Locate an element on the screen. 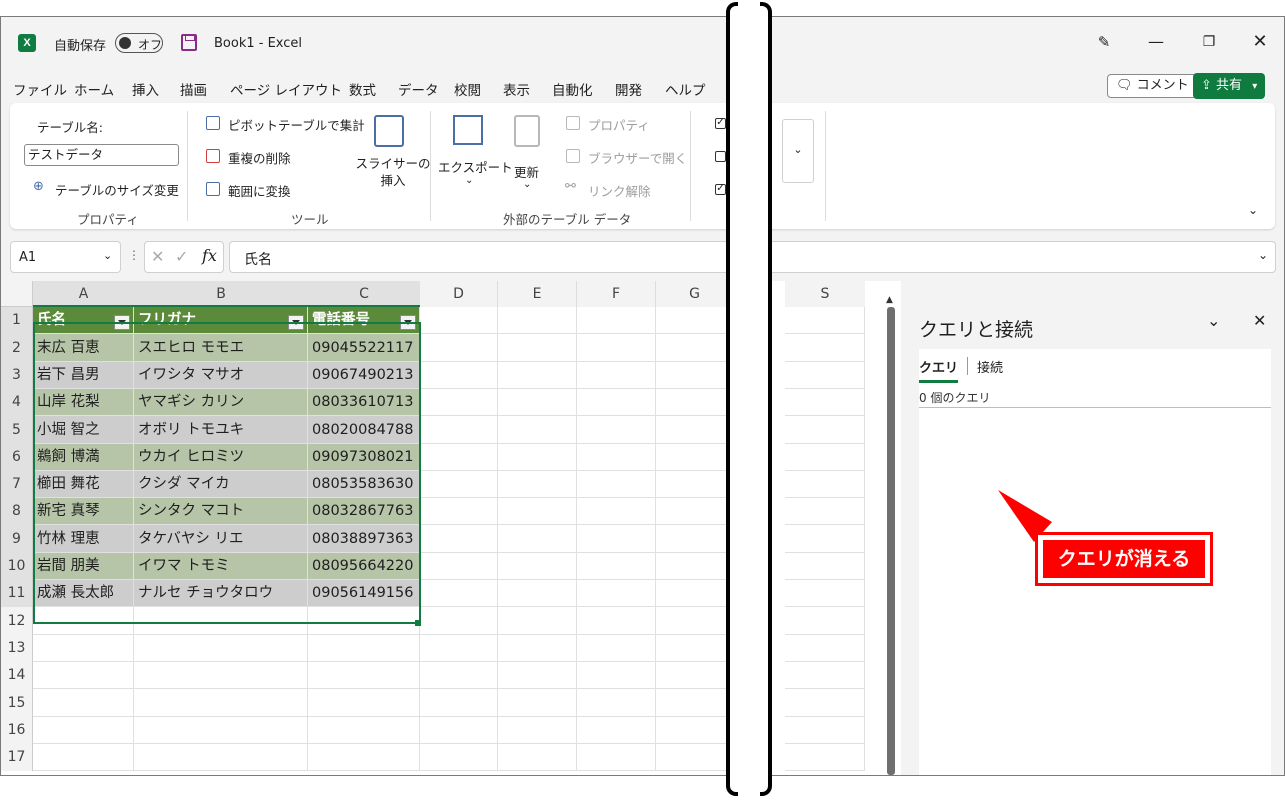 The width and height of the screenshot is (1285, 800). table-cell: ヤマギシ カリン is located at coordinates (221, 402).